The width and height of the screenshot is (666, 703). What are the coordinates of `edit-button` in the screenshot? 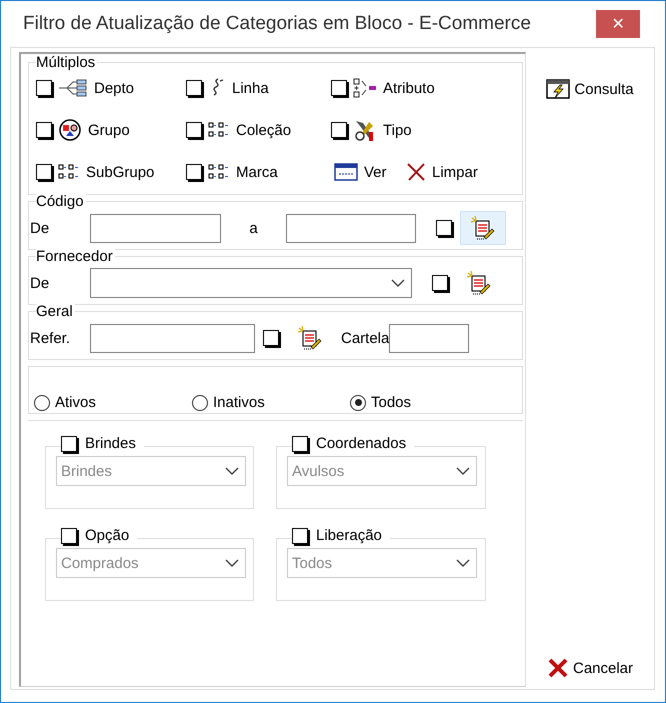 It's located at (483, 228).